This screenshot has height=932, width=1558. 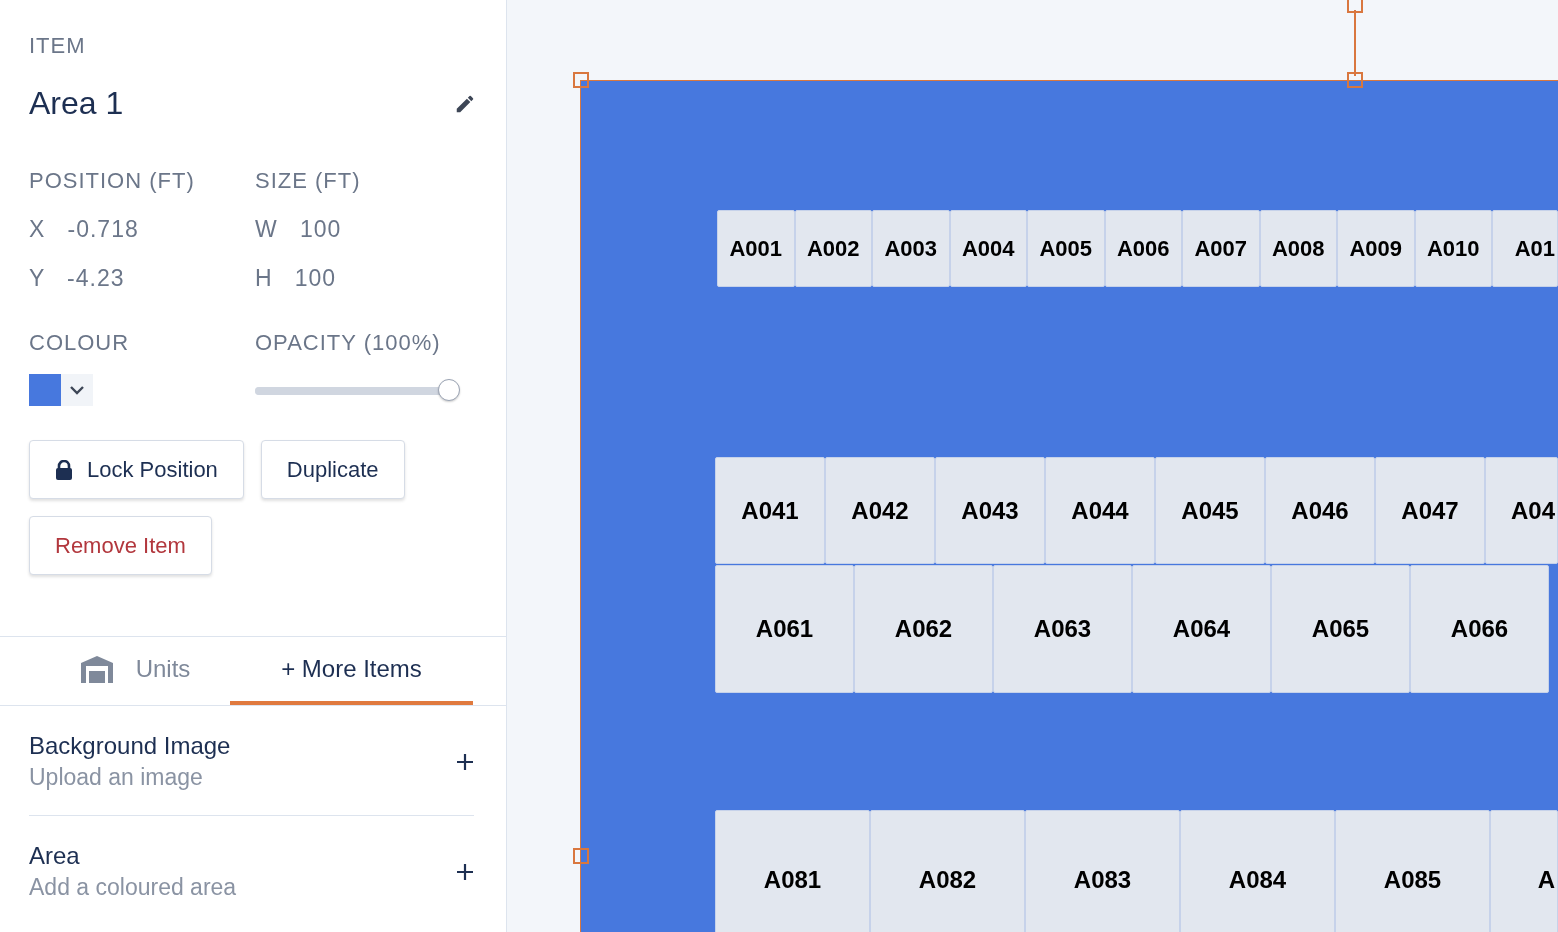 I want to click on storage-unit: A082, so click(x=947, y=871).